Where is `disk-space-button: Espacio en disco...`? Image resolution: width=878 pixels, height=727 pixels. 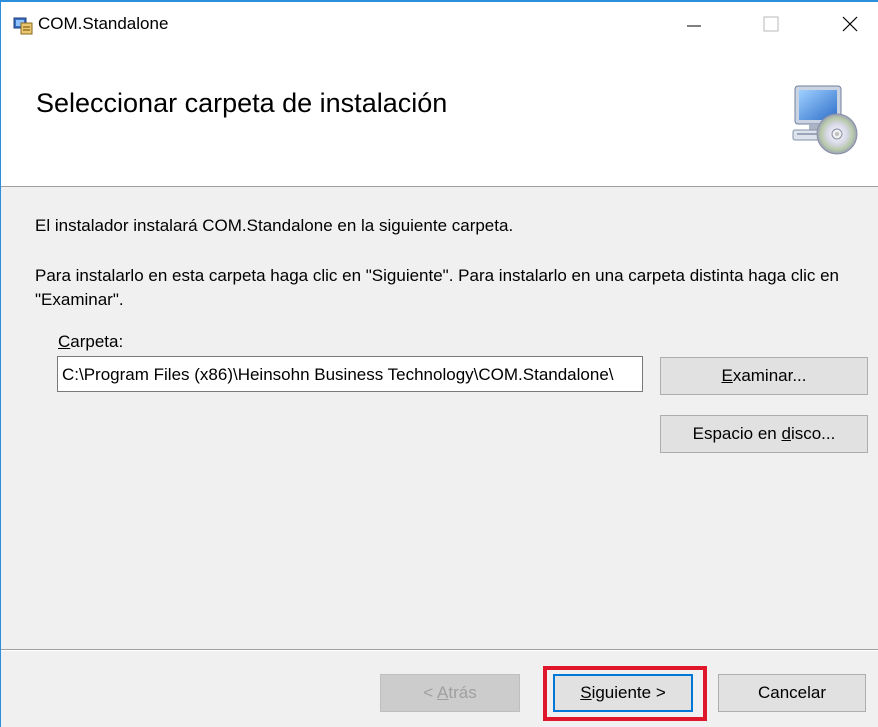 disk-space-button: Espacio en disco... is located at coordinates (764, 434).